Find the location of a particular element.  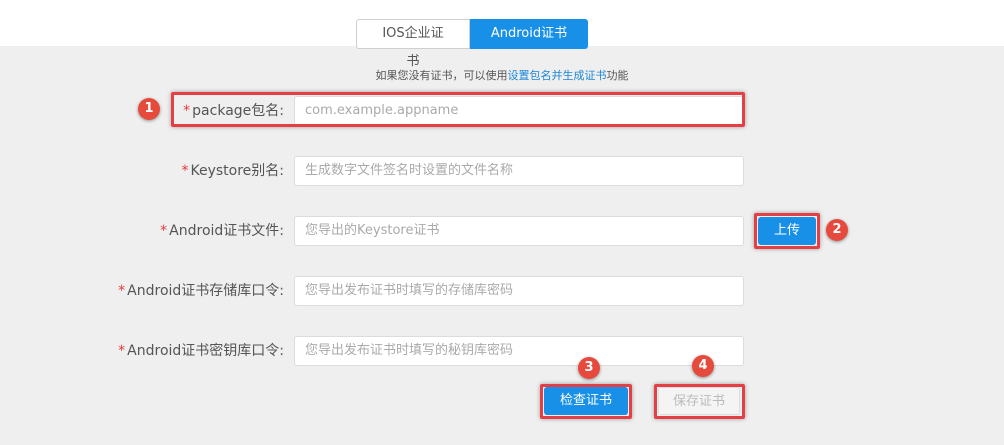

annotation-badge-3: 3 is located at coordinates (589, 368).